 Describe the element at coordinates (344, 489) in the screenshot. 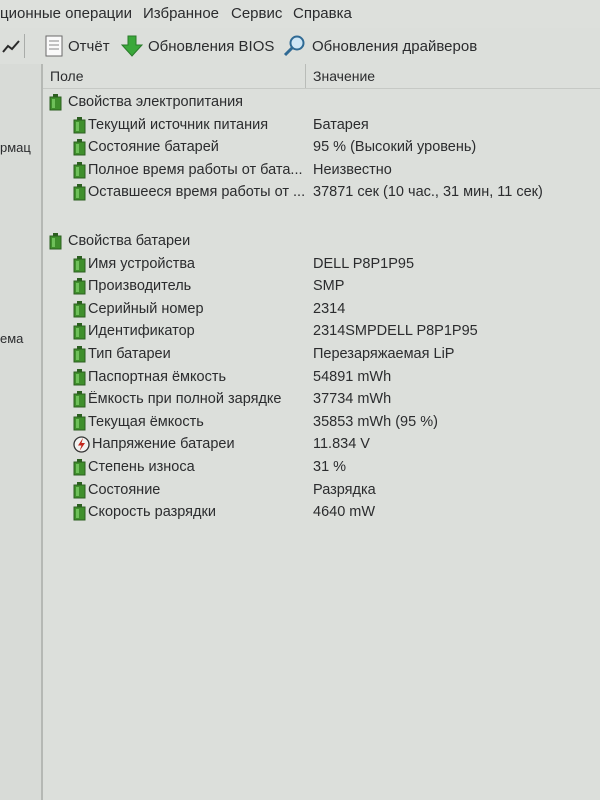

I see `field-value: Разрядка` at that location.